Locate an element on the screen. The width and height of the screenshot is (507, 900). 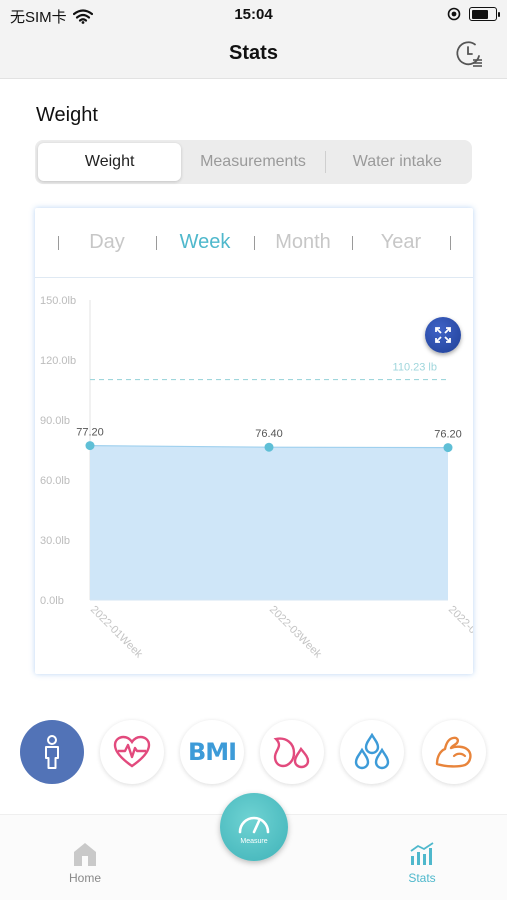
metric-body-button is located at coordinates (52, 752).